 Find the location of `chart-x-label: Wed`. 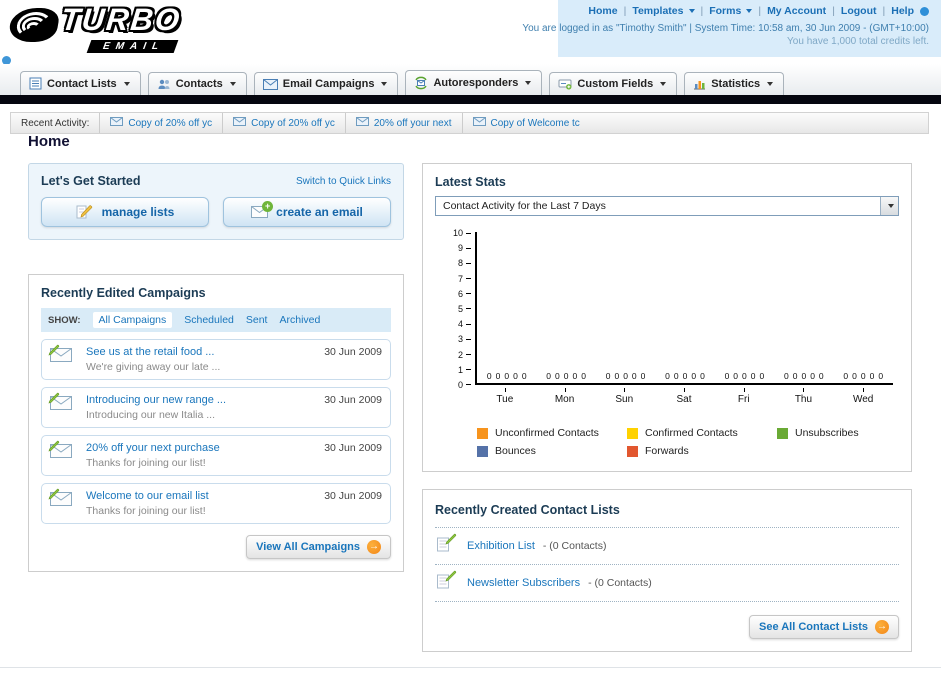

chart-x-label: Wed is located at coordinates (863, 396).